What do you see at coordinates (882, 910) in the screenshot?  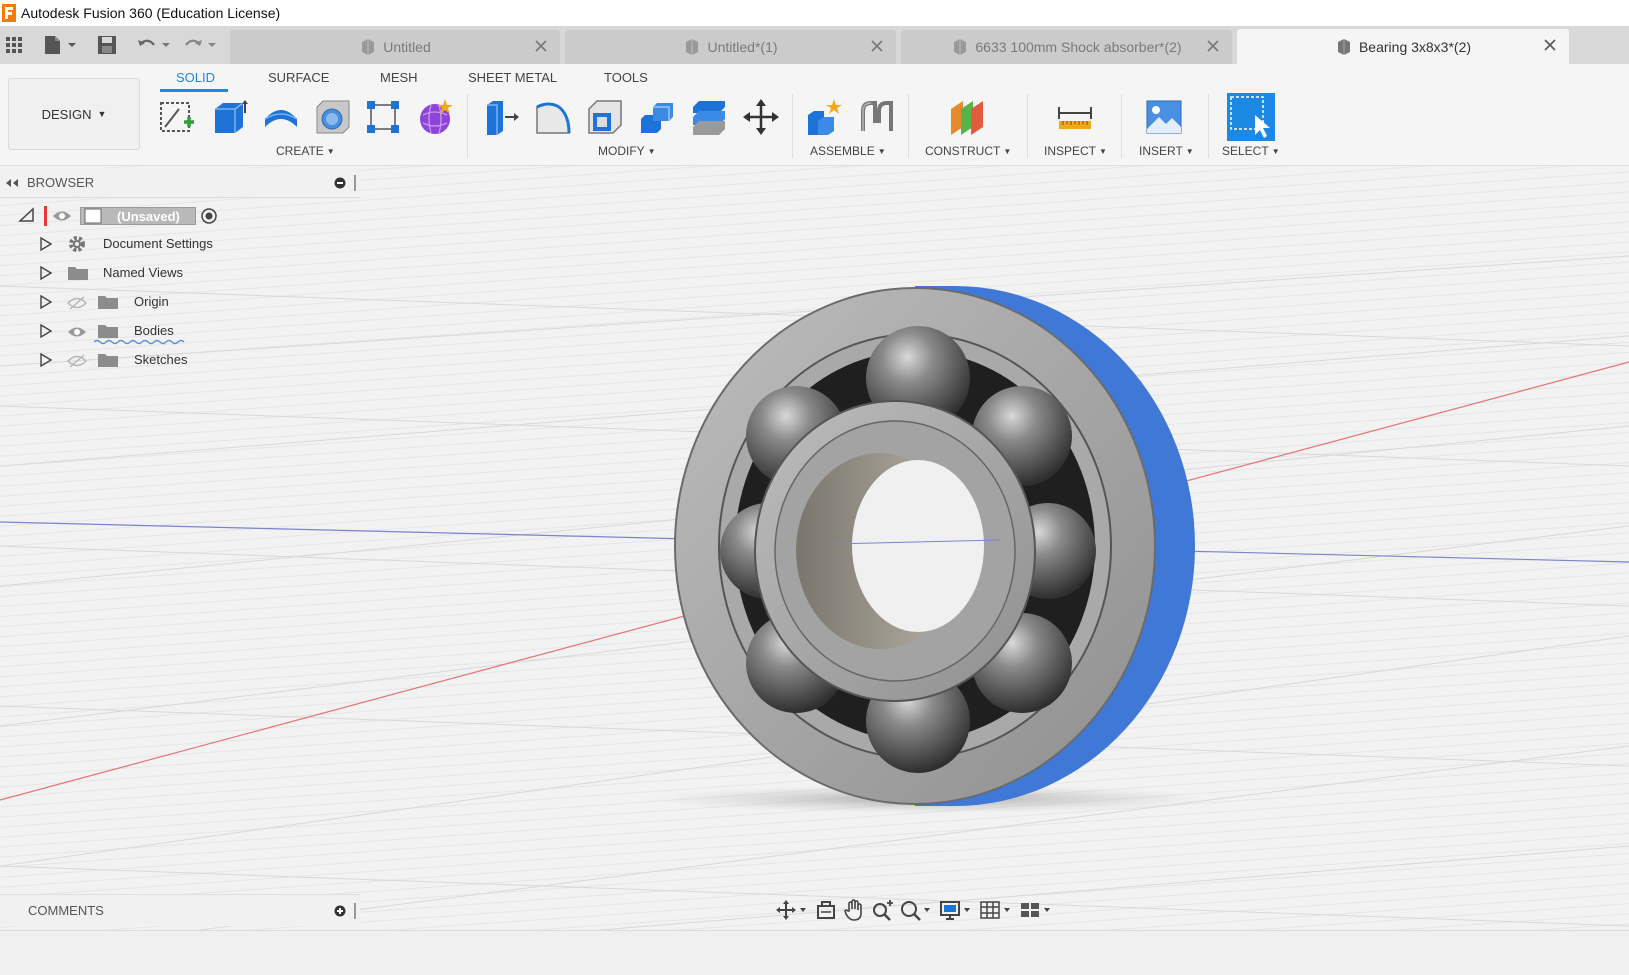 I see `zoom-button` at bounding box center [882, 910].